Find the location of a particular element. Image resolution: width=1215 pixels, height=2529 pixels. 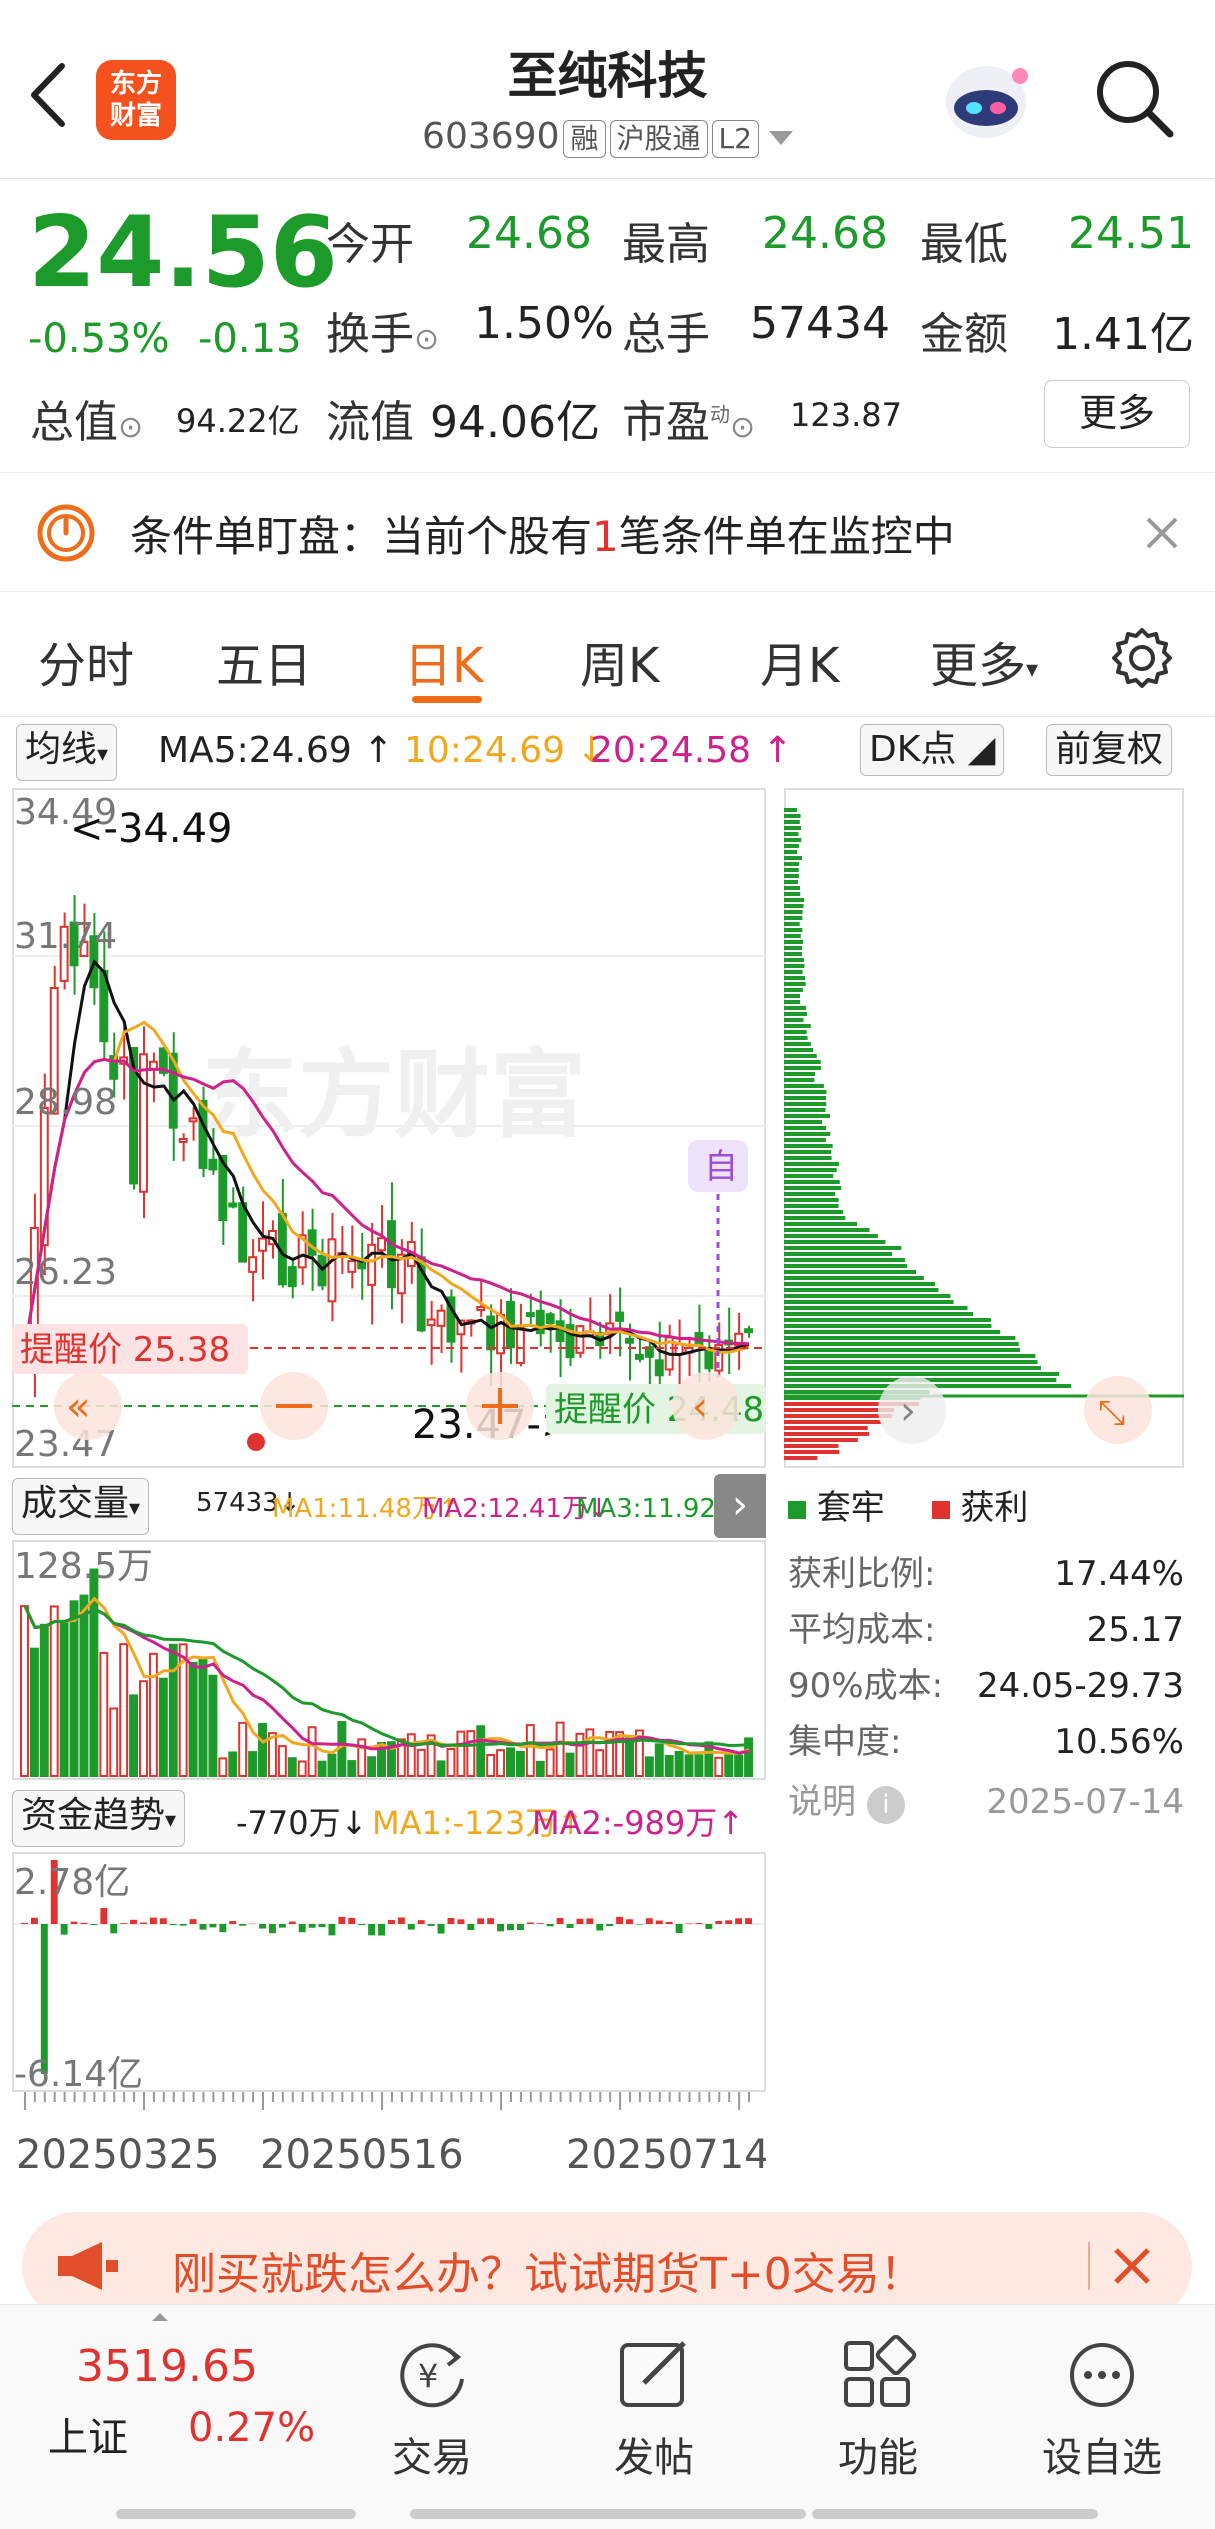

y-tick-label: 31.74 is located at coordinates (65, 936).